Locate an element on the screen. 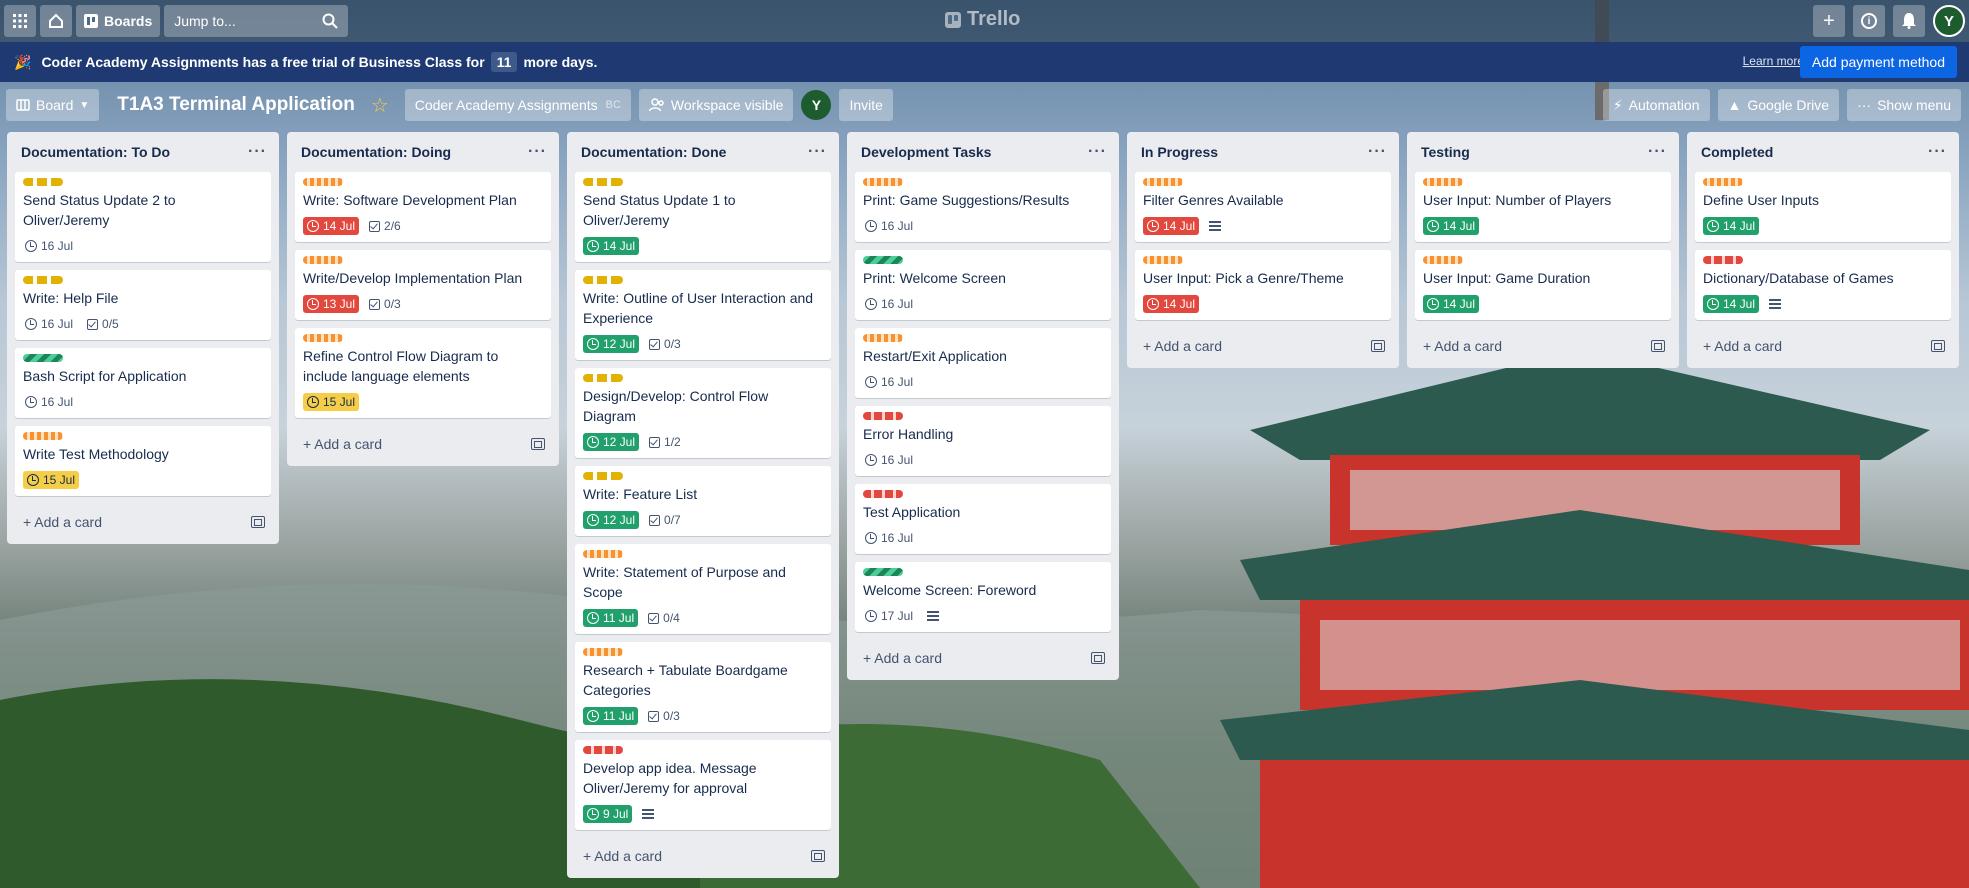 The width and height of the screenshot is (1969, 888). list-header: Completed ··· is located at coordinates (1823, 152).